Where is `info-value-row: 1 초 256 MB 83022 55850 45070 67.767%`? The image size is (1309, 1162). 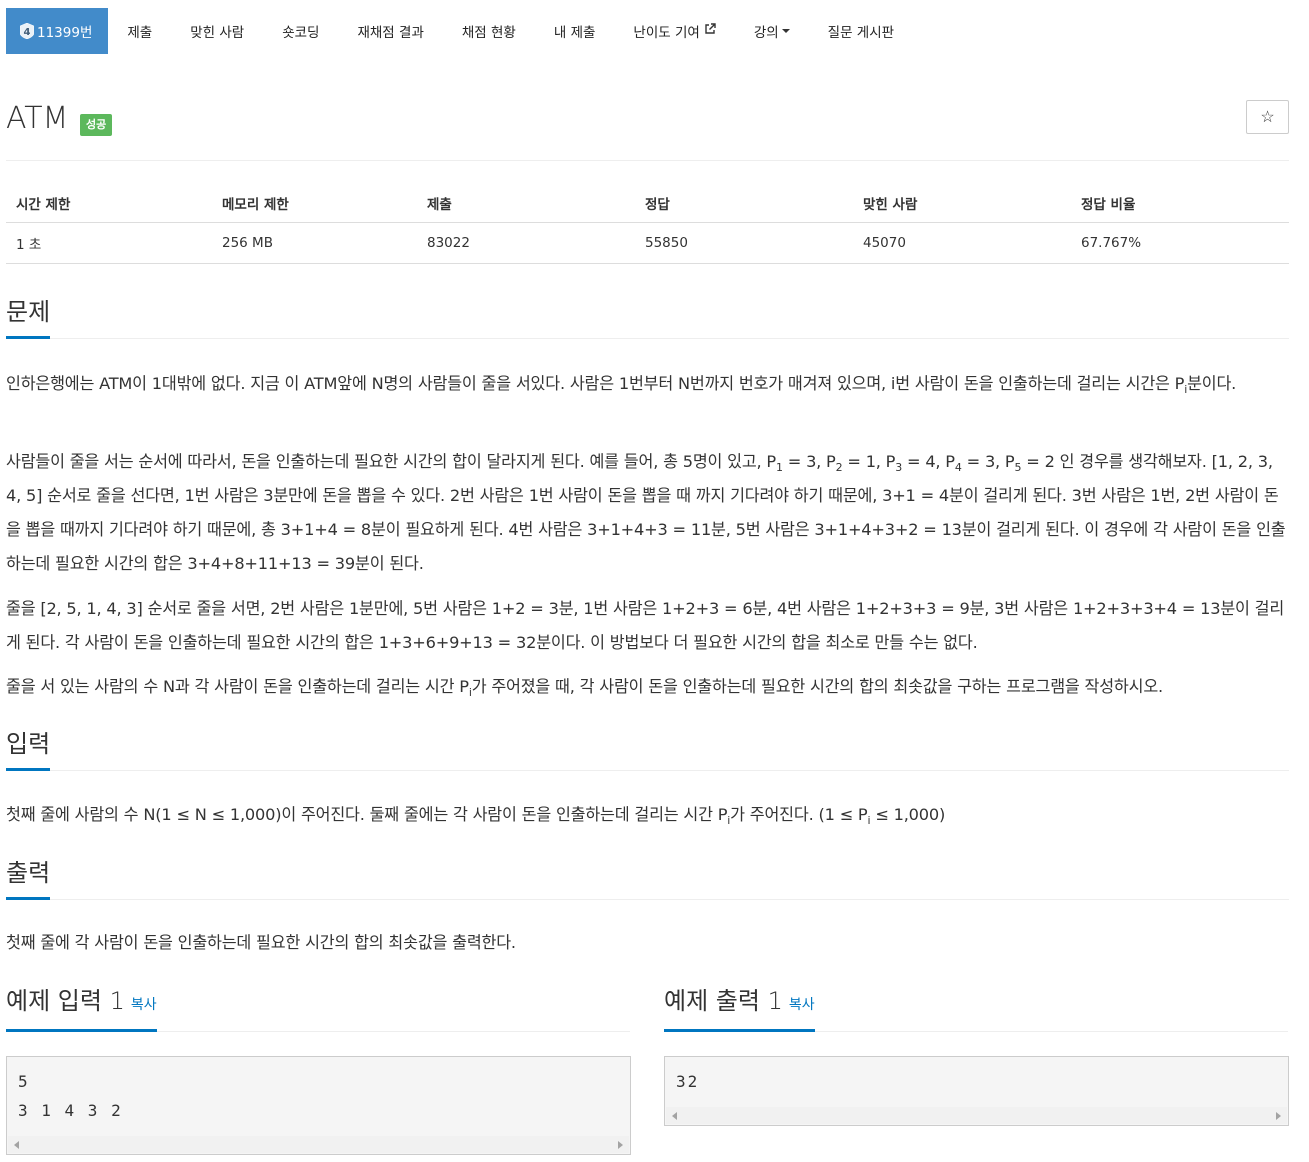 info-value-row: 1 초 256 MB 83022 55850 45070 67.767% is located at coordinates (647, 243).